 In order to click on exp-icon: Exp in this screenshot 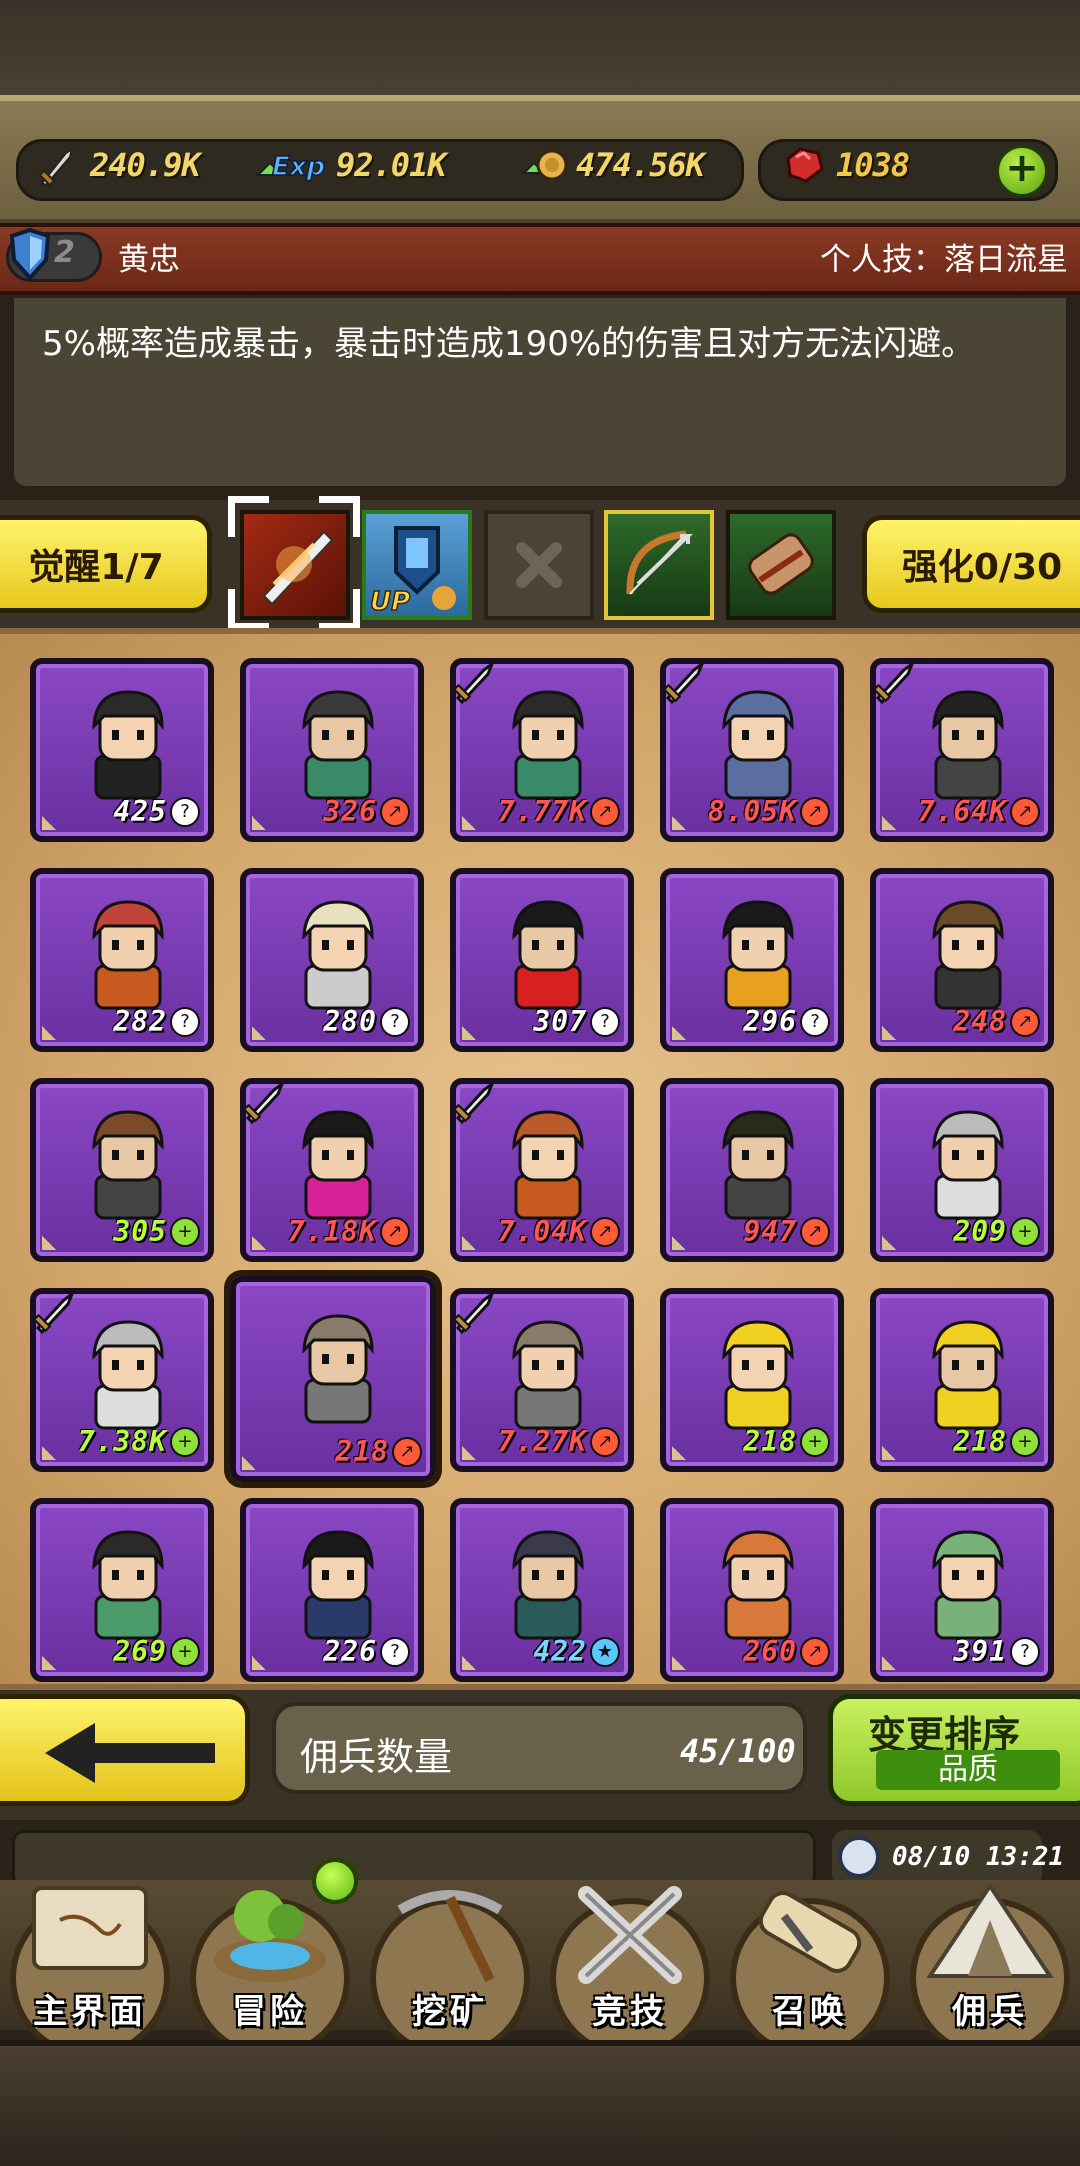, I will do `click(290, 165)`.